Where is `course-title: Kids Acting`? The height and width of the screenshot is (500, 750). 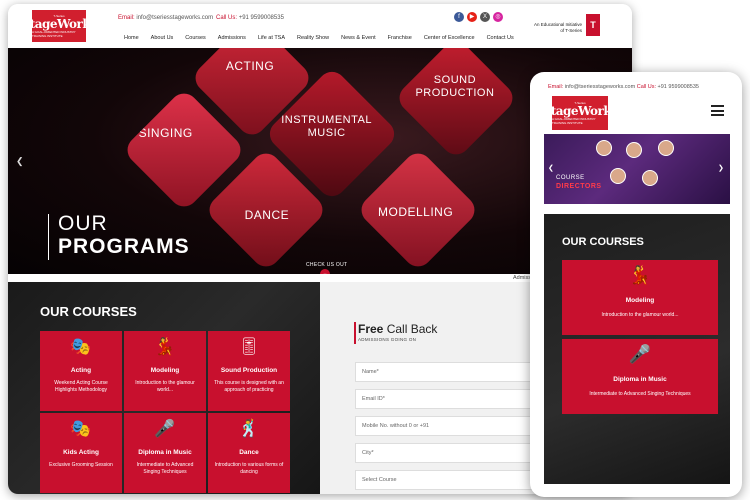
course-title: Kids Acting is located at coordinates (81, 452).